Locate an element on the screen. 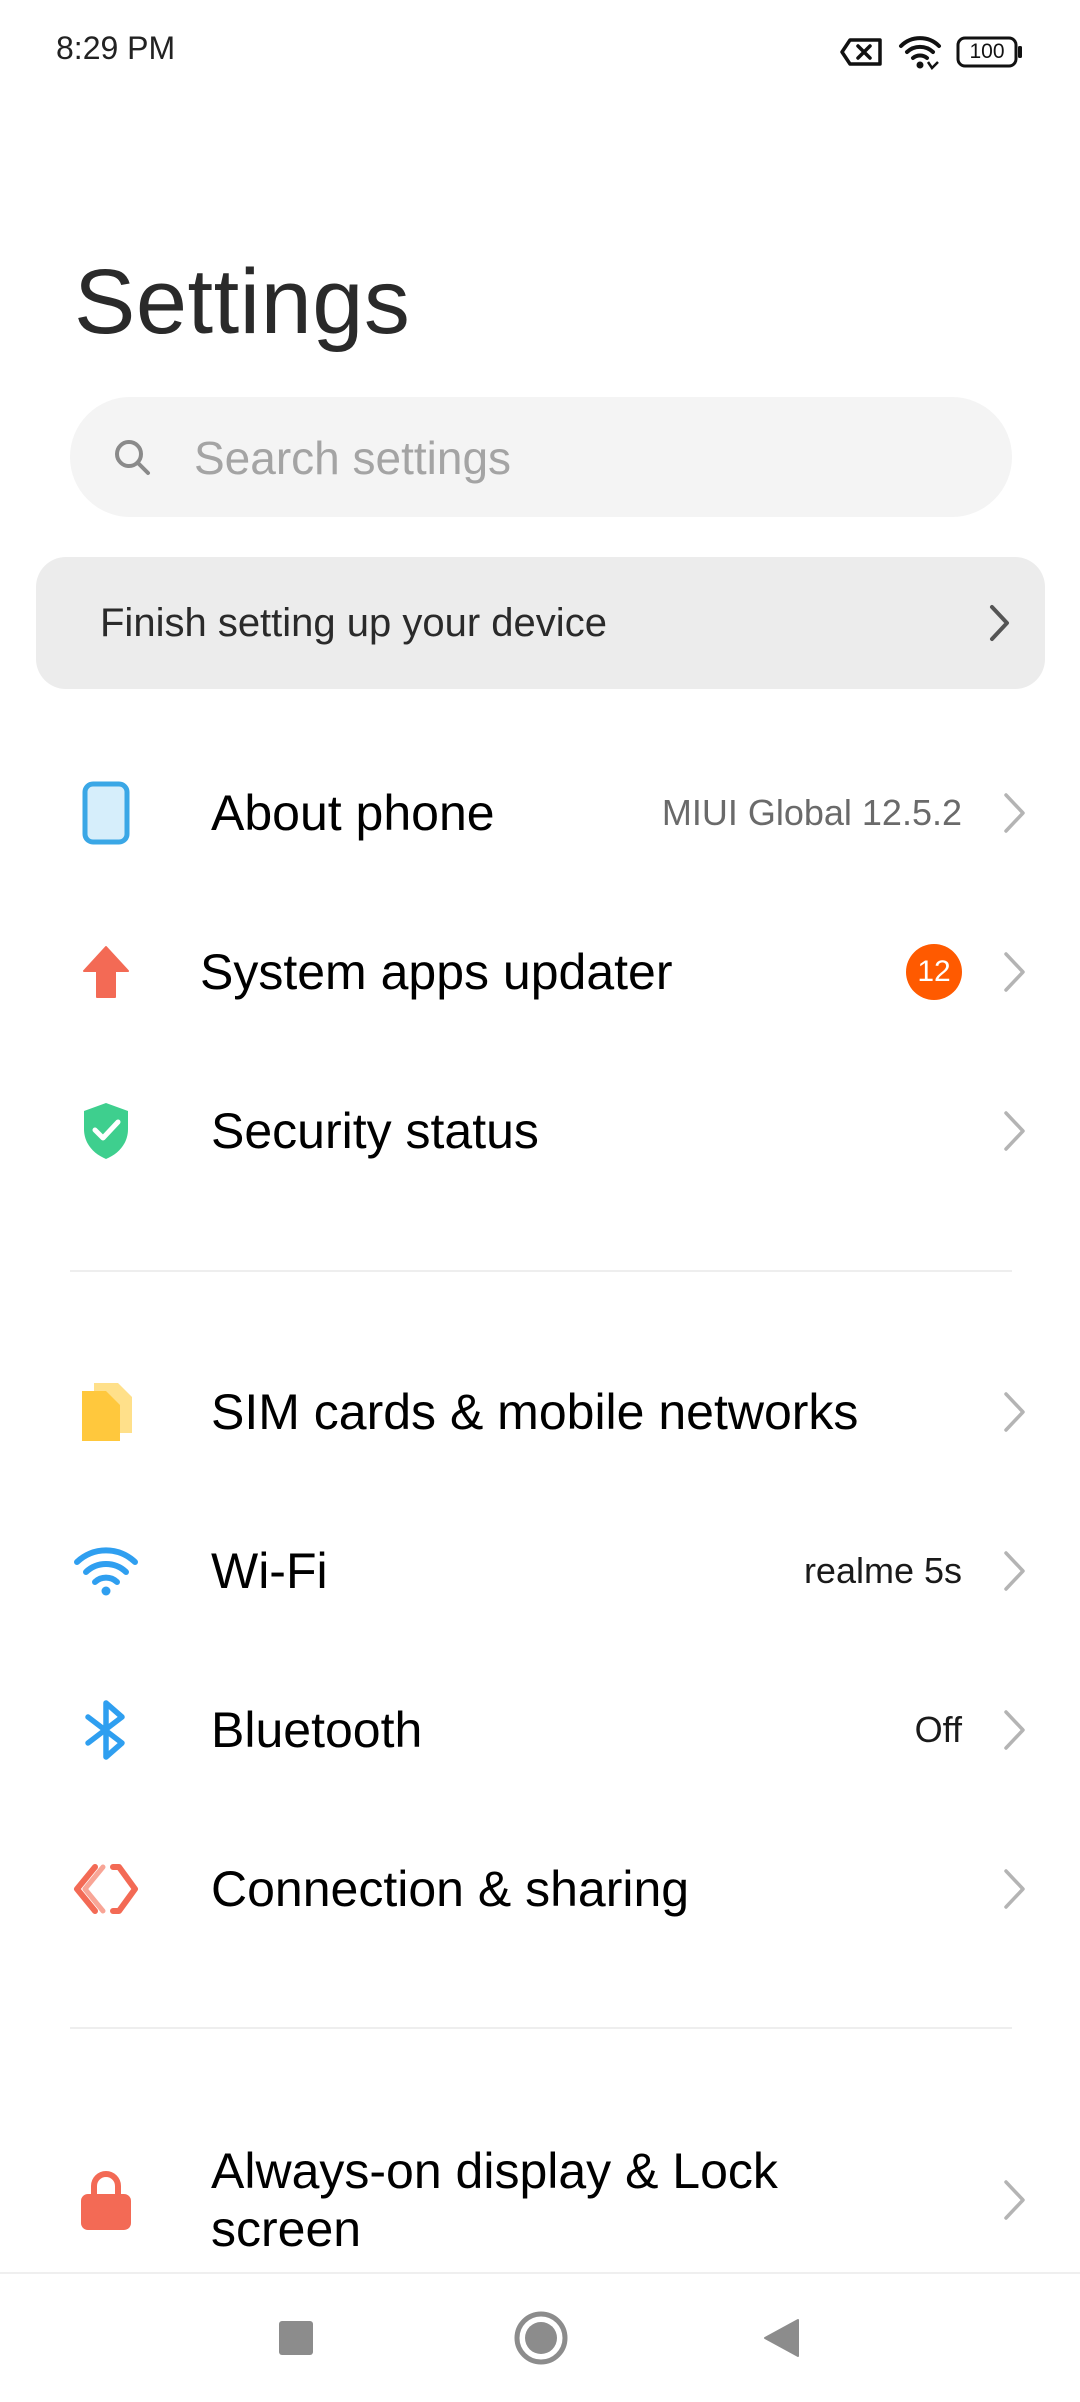 The height and width of the screenshot is (2402, 1080). settings-item-system-apps-updater: System apps updater 12 is located at coordinates (540, 972).